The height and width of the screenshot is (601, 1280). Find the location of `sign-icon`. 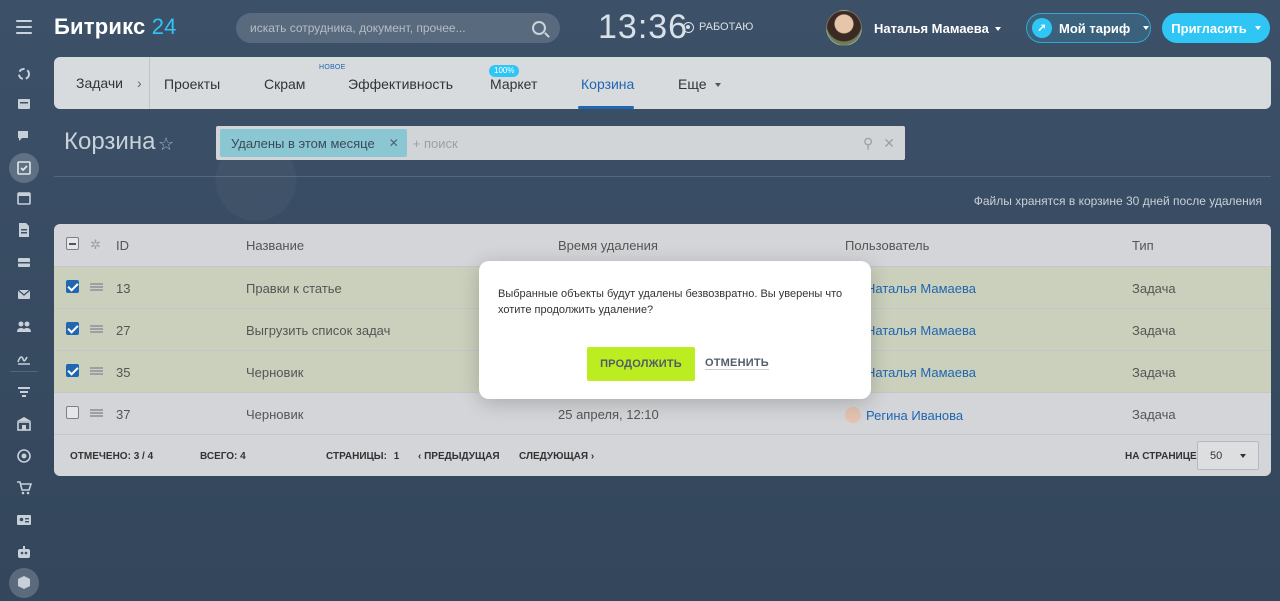

sign-icon is located at coordinates (24, 358).